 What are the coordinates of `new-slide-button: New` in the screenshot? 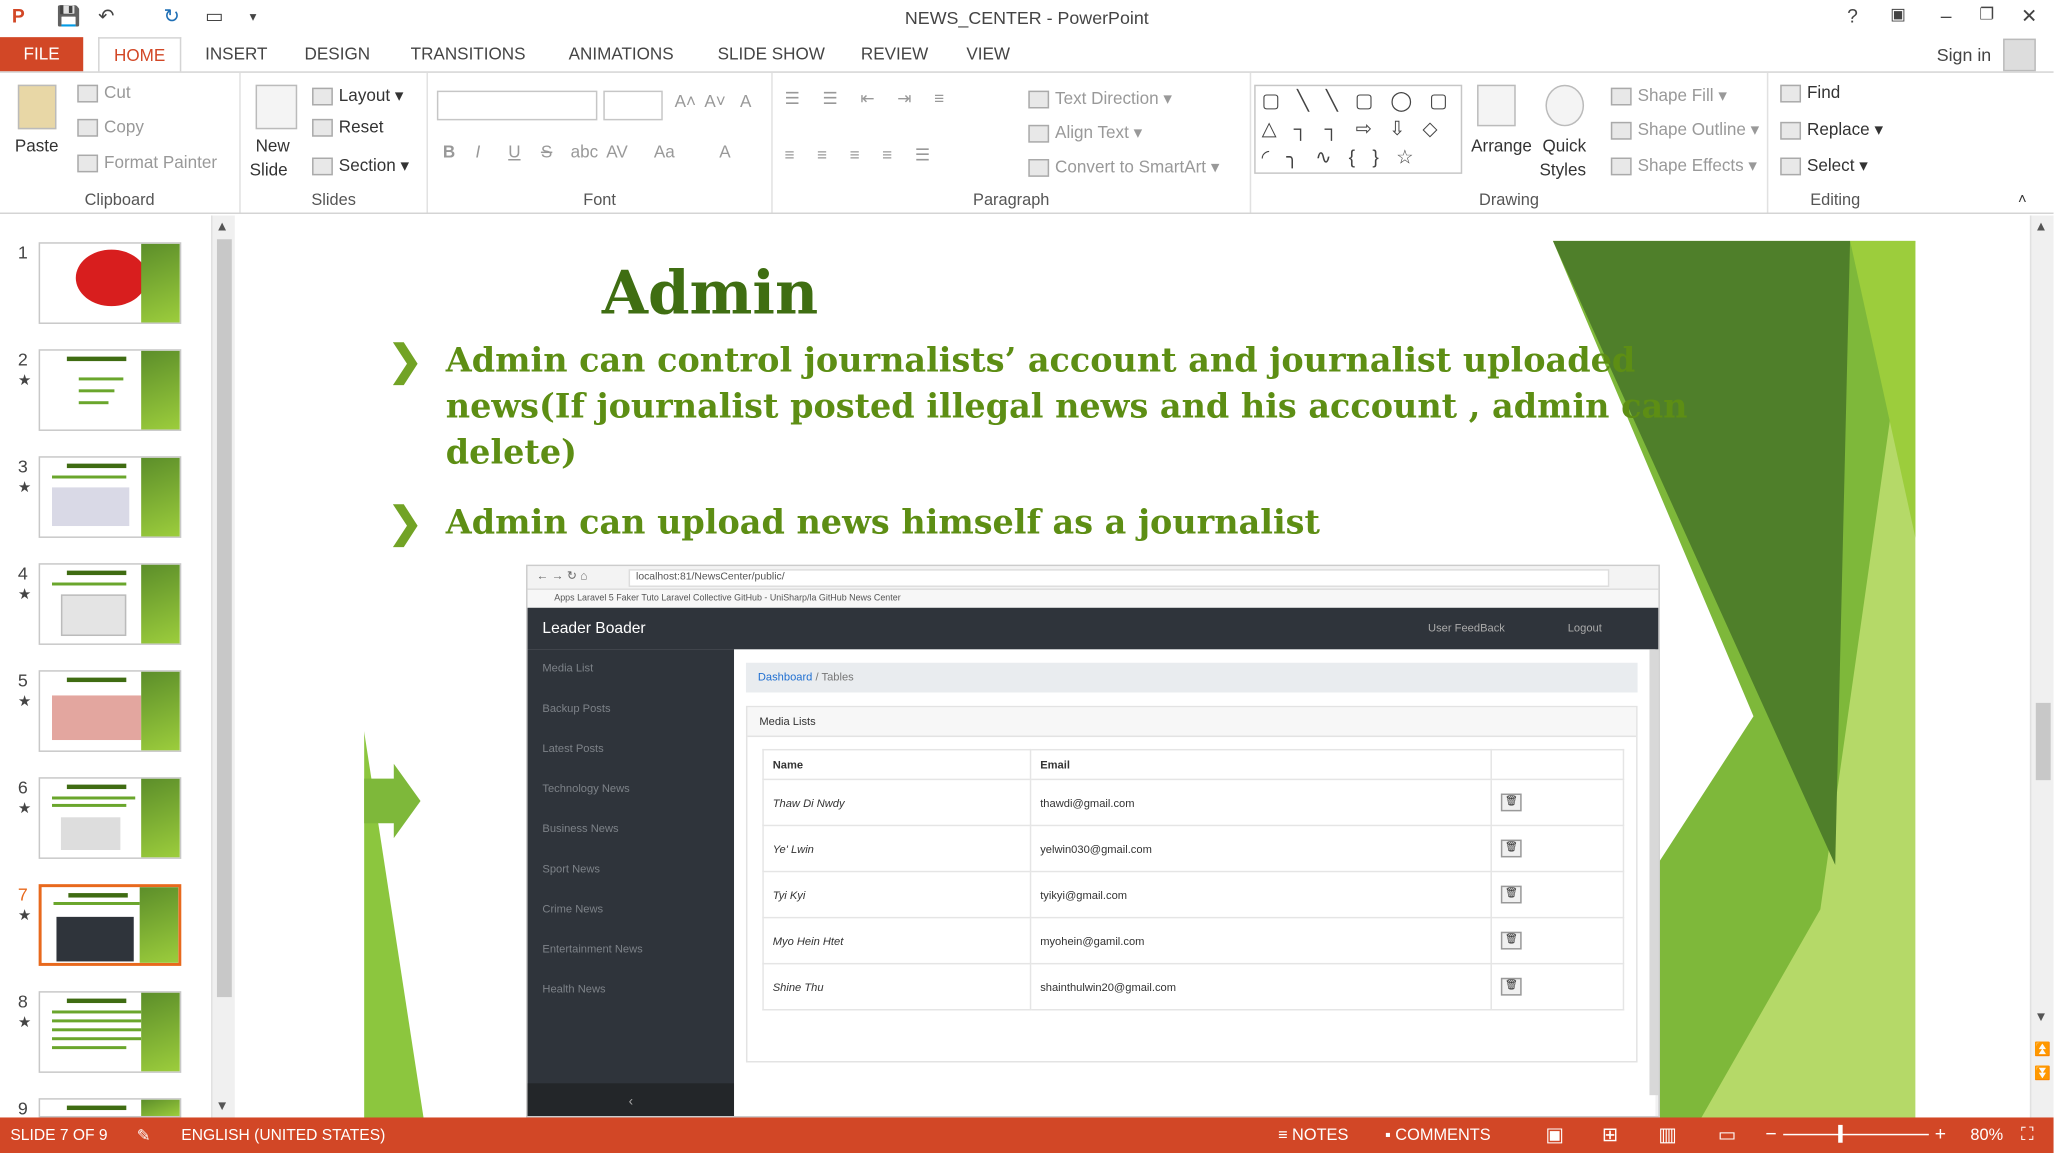 It's located at (273, 147).